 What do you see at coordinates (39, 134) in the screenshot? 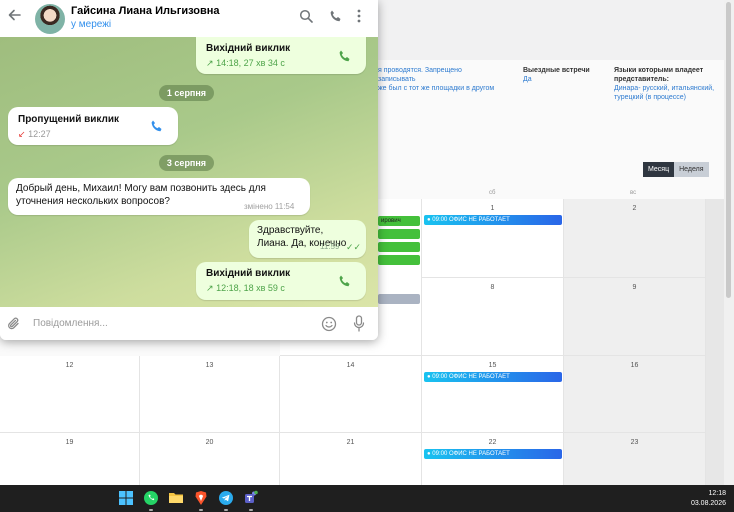
I see `call-time: 12:27` at bounding box center [39, 134].